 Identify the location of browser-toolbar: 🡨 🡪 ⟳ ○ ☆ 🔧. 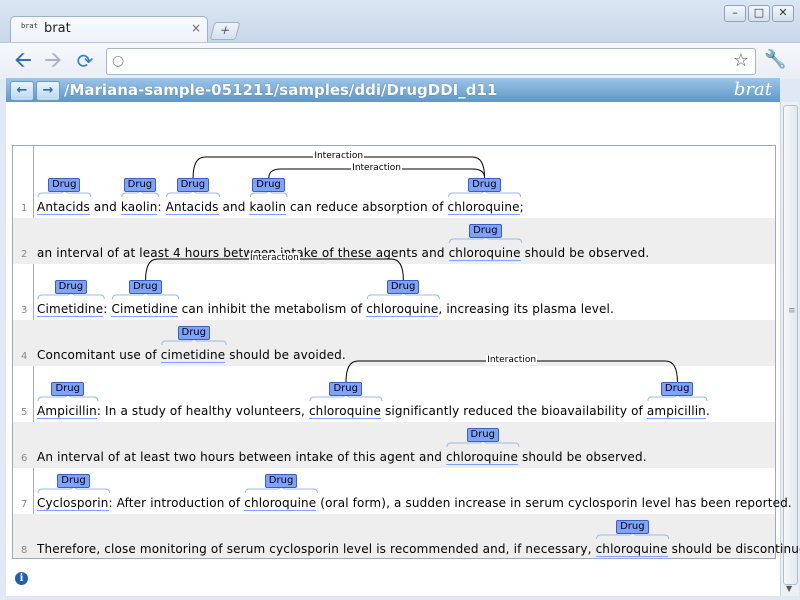
(400, 60).